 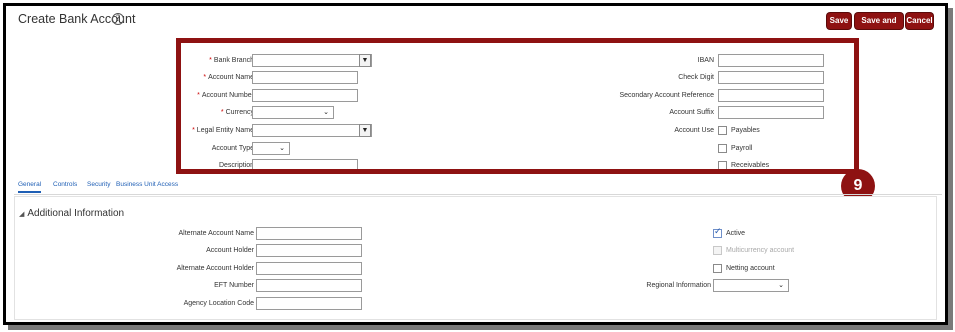 What do you see at coordinates (760, 250) in the screenshot?
I see `multicurrency-account-label: Multicurrency account` at bounding box center [760, 250].